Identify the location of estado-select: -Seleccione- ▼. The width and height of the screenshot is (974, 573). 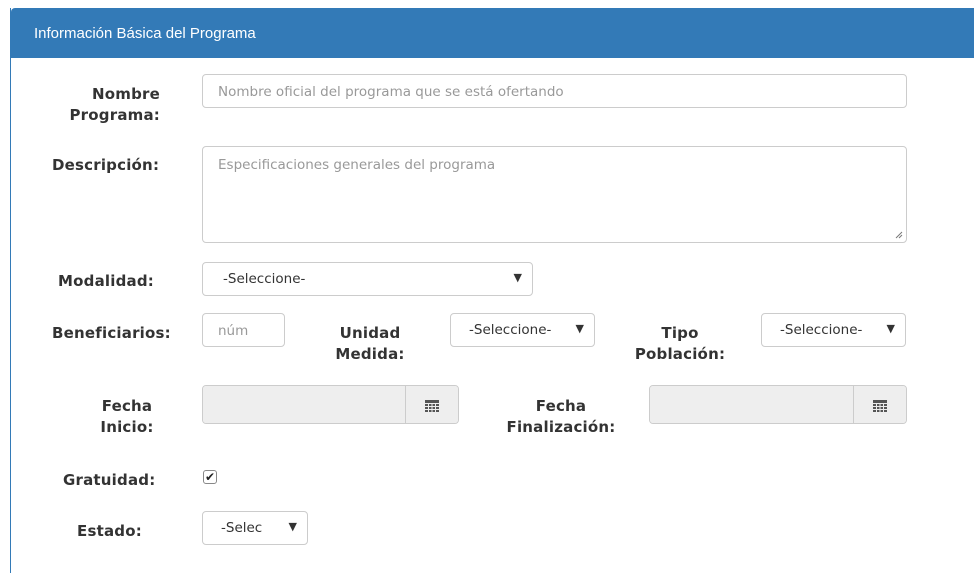
(255, 528).